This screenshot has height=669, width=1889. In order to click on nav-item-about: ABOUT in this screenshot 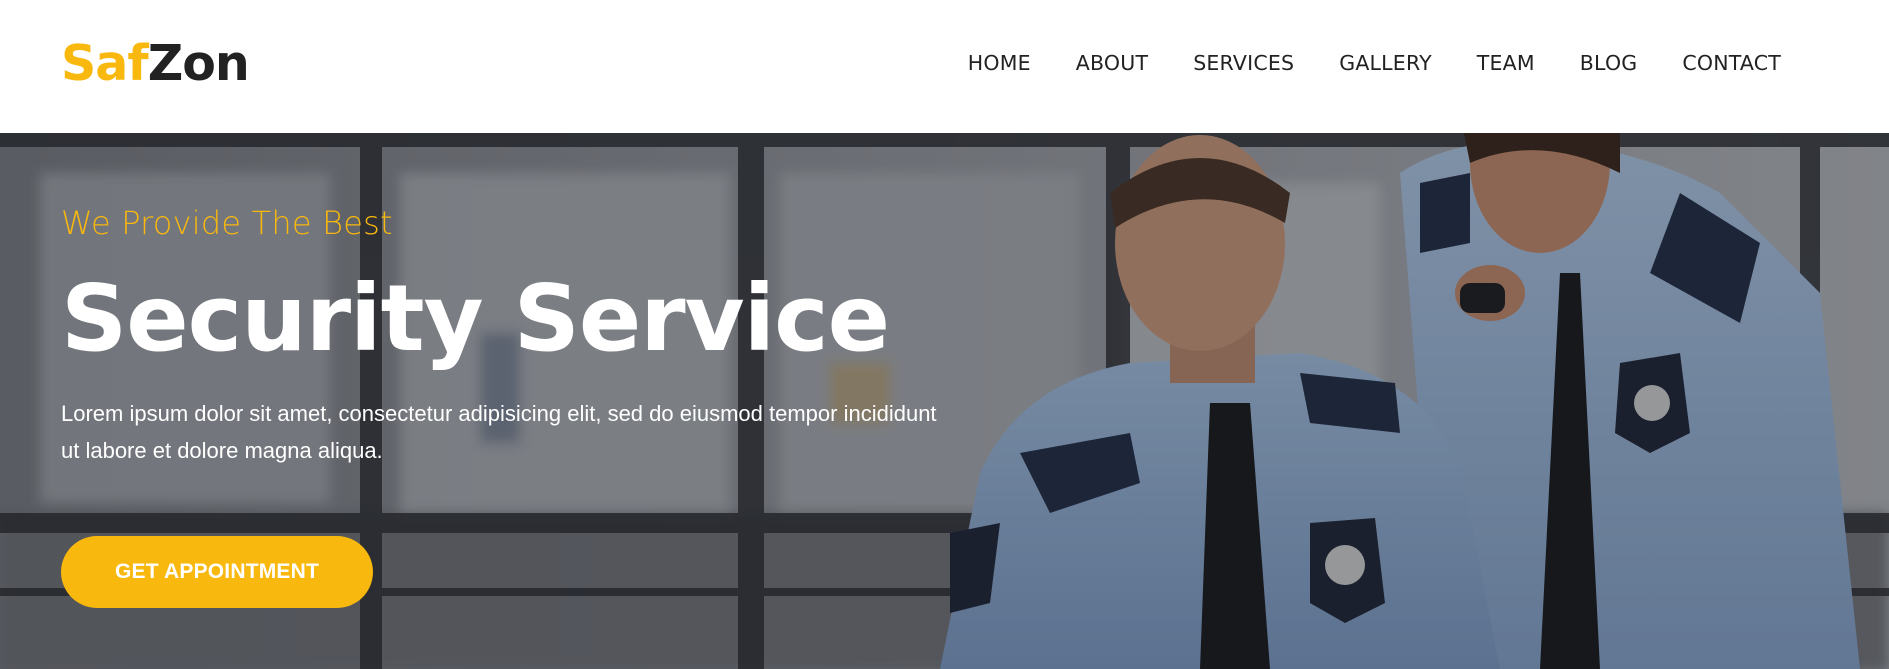, I will do `click(1112, 63)`.